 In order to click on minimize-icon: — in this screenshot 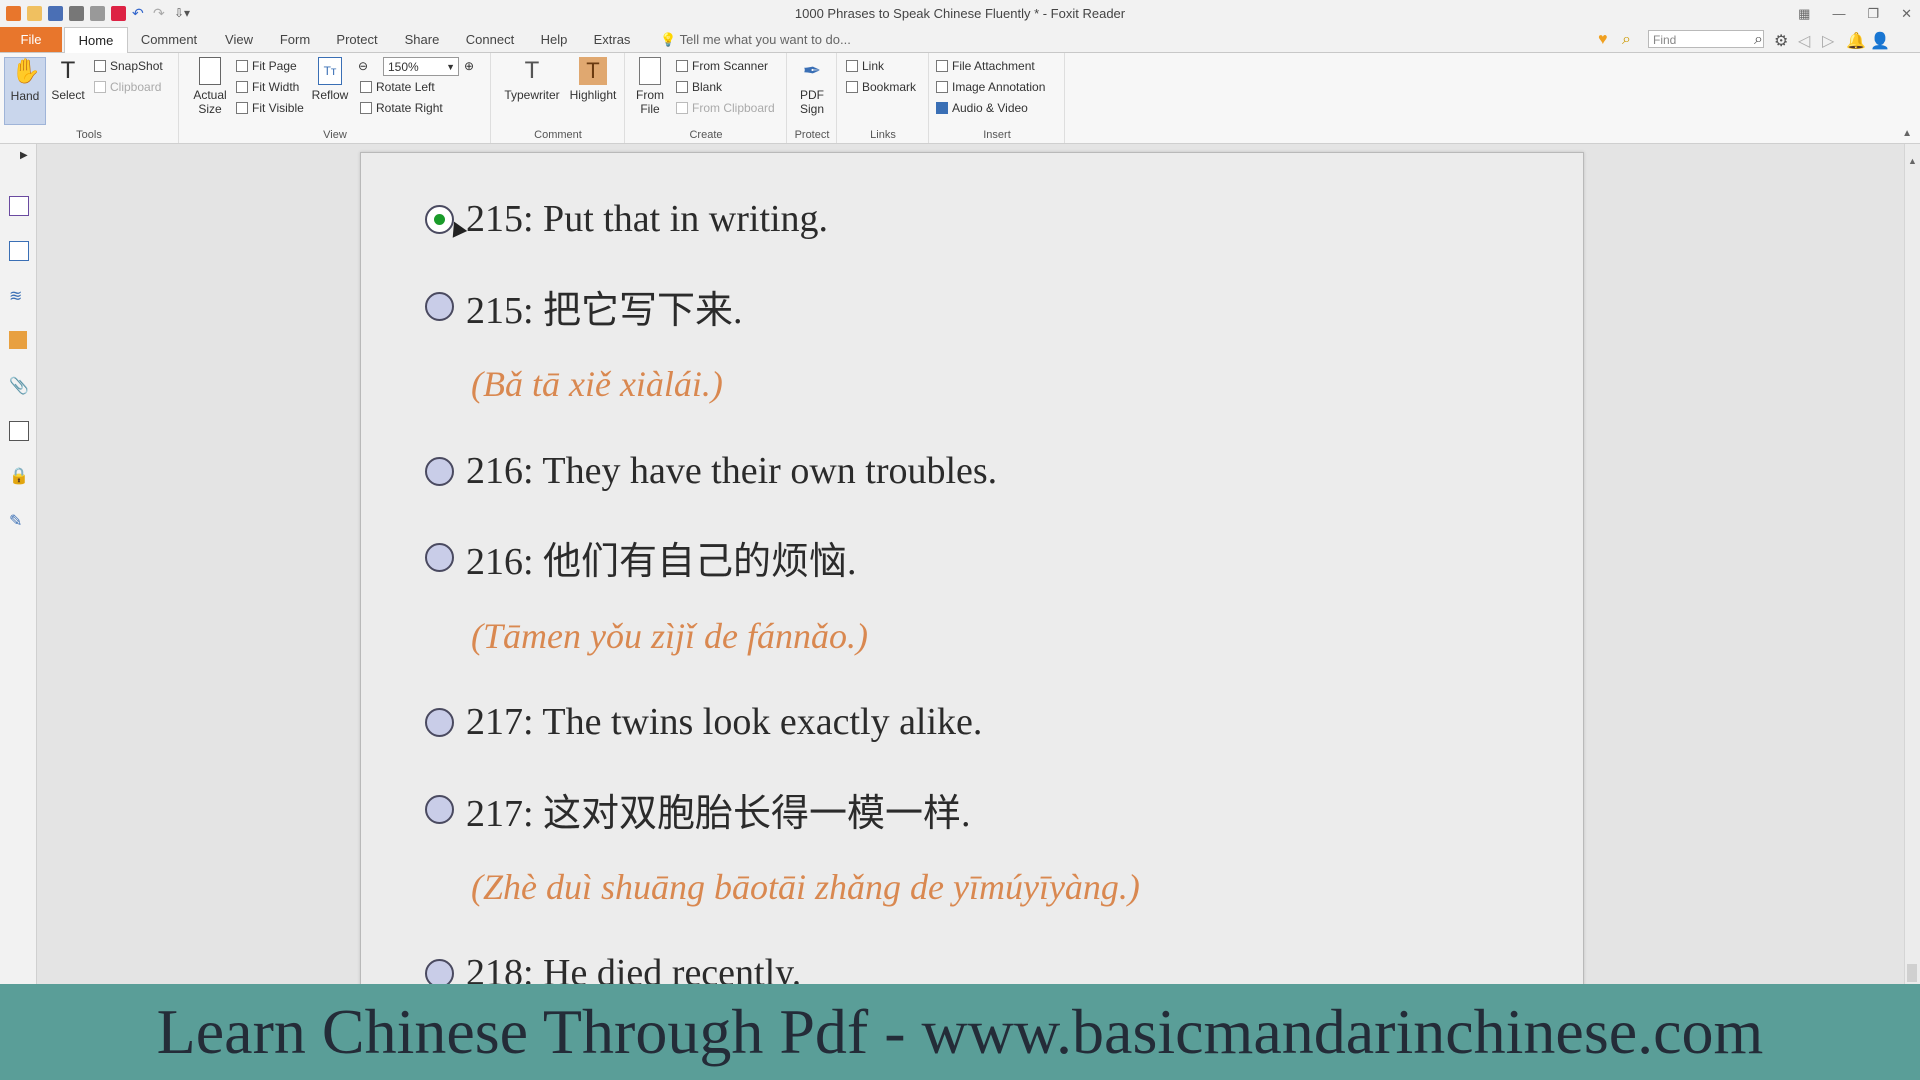, I will do `click(1838, 13)`.